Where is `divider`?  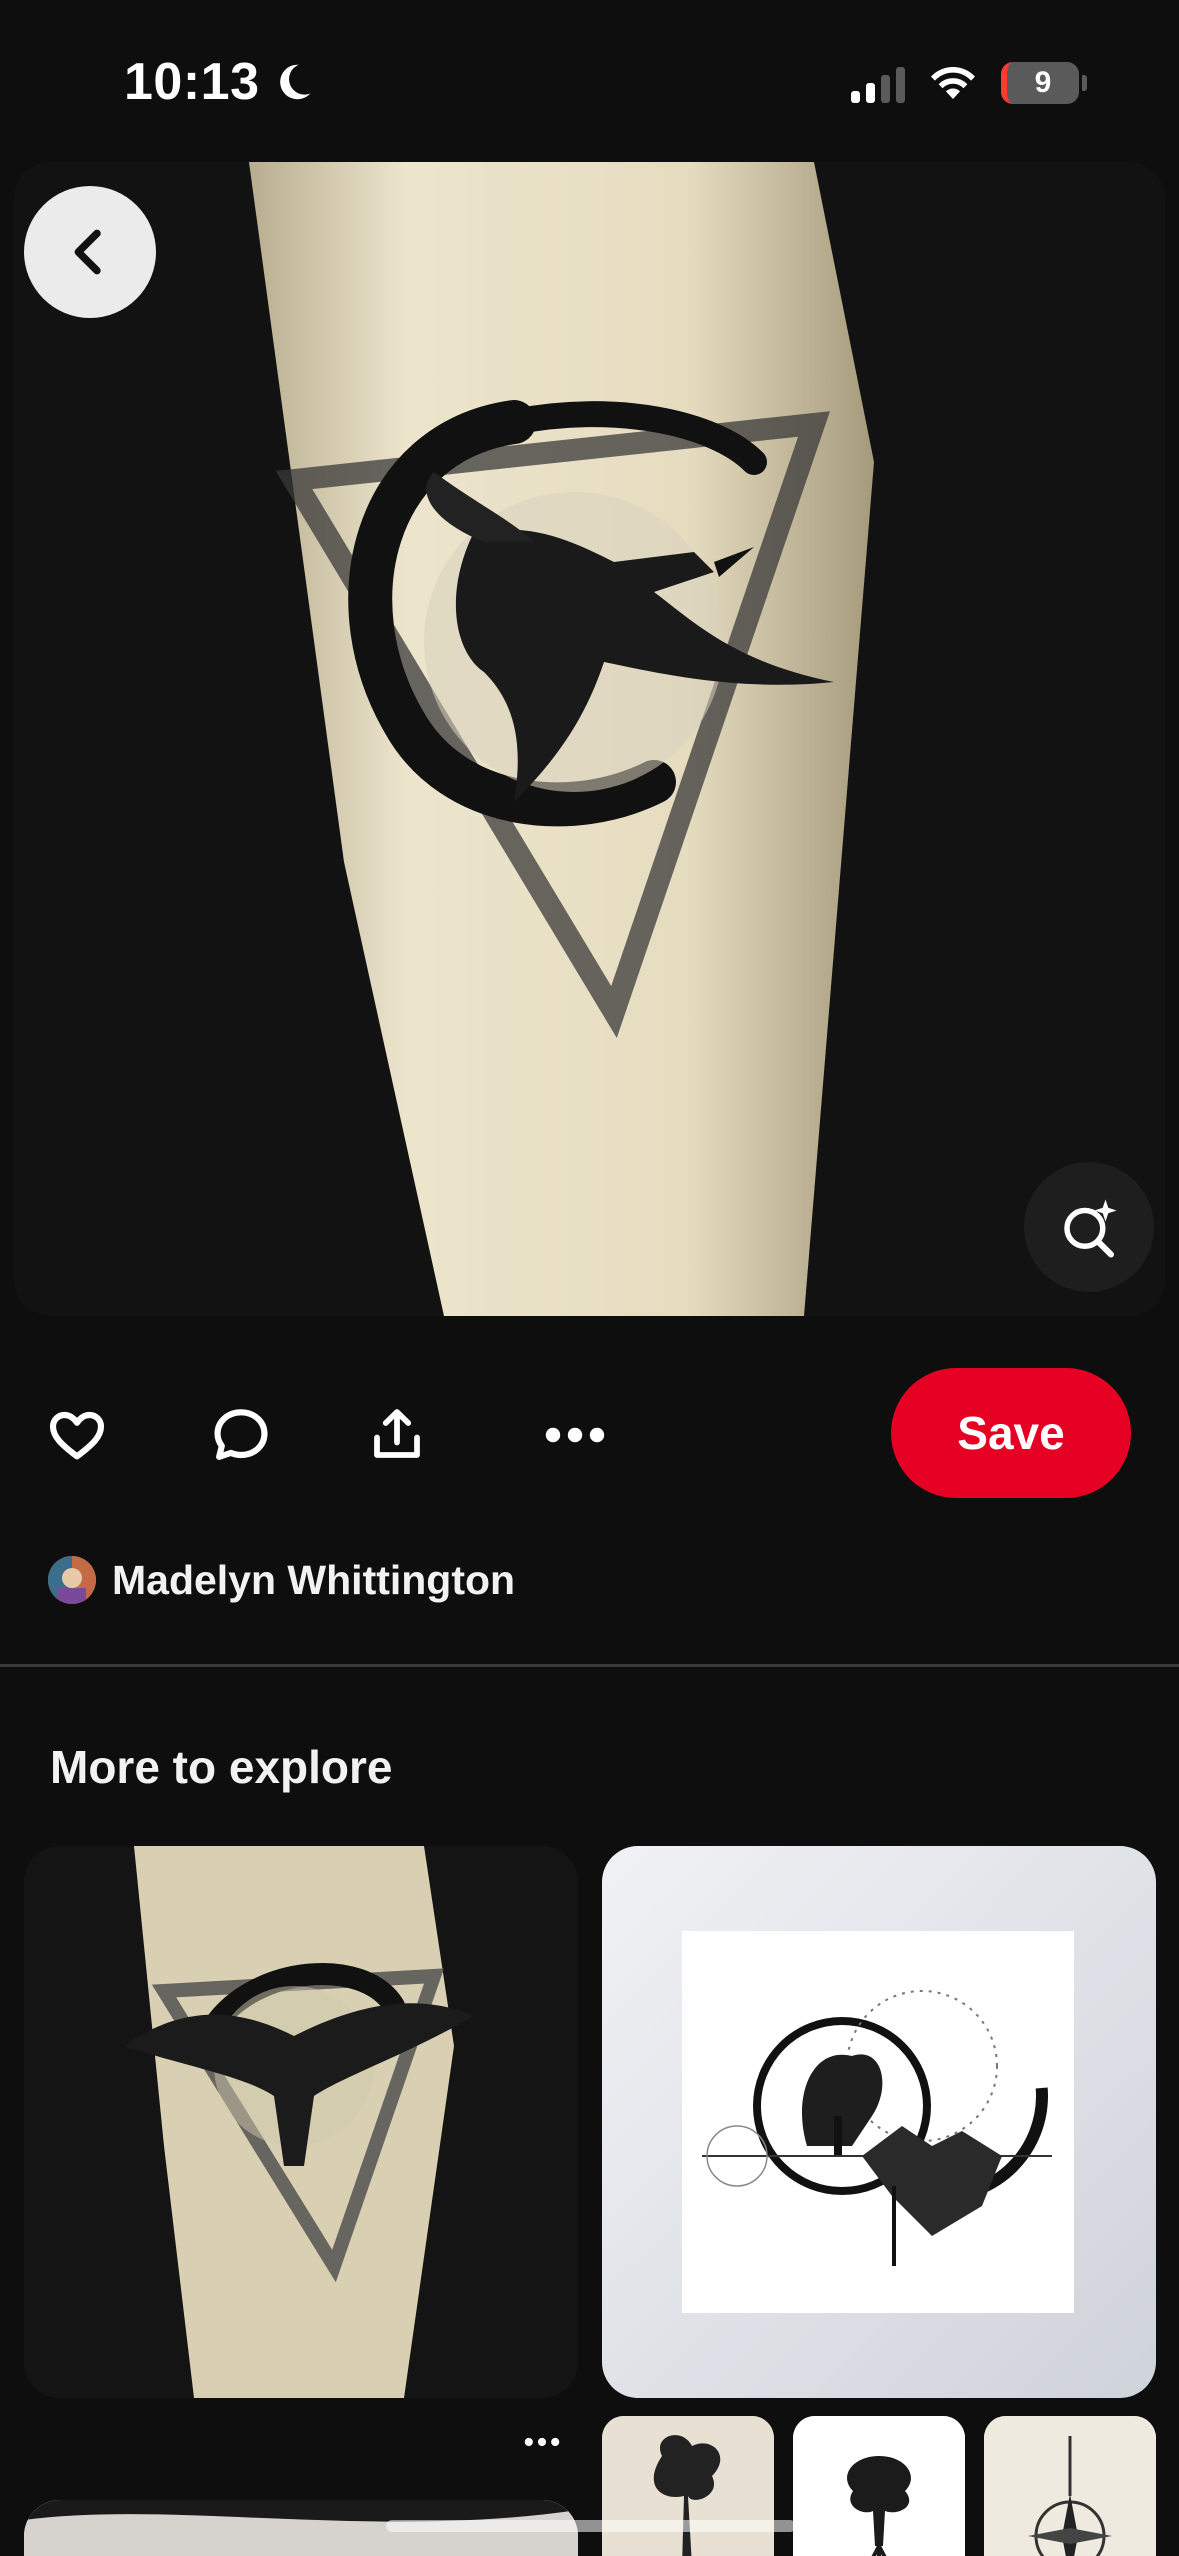
divider is located at coordinates (589, 1665).